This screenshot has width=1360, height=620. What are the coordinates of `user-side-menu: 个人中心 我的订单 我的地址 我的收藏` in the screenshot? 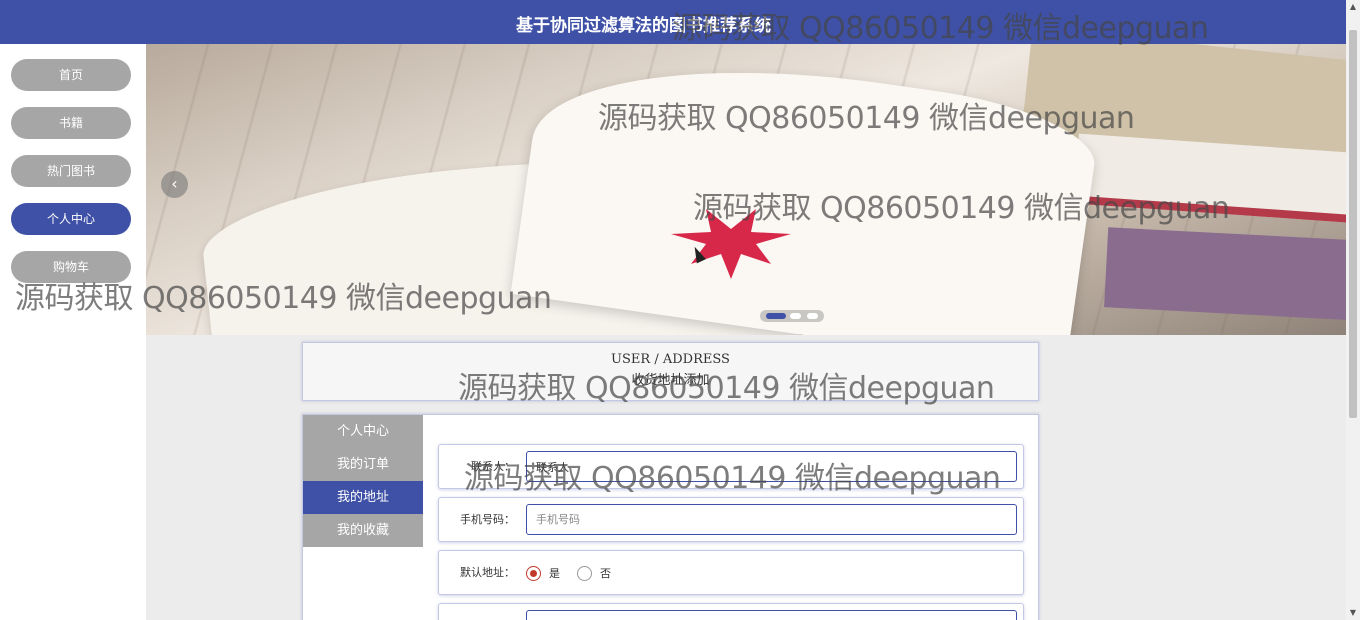 It's located at (363, 481).